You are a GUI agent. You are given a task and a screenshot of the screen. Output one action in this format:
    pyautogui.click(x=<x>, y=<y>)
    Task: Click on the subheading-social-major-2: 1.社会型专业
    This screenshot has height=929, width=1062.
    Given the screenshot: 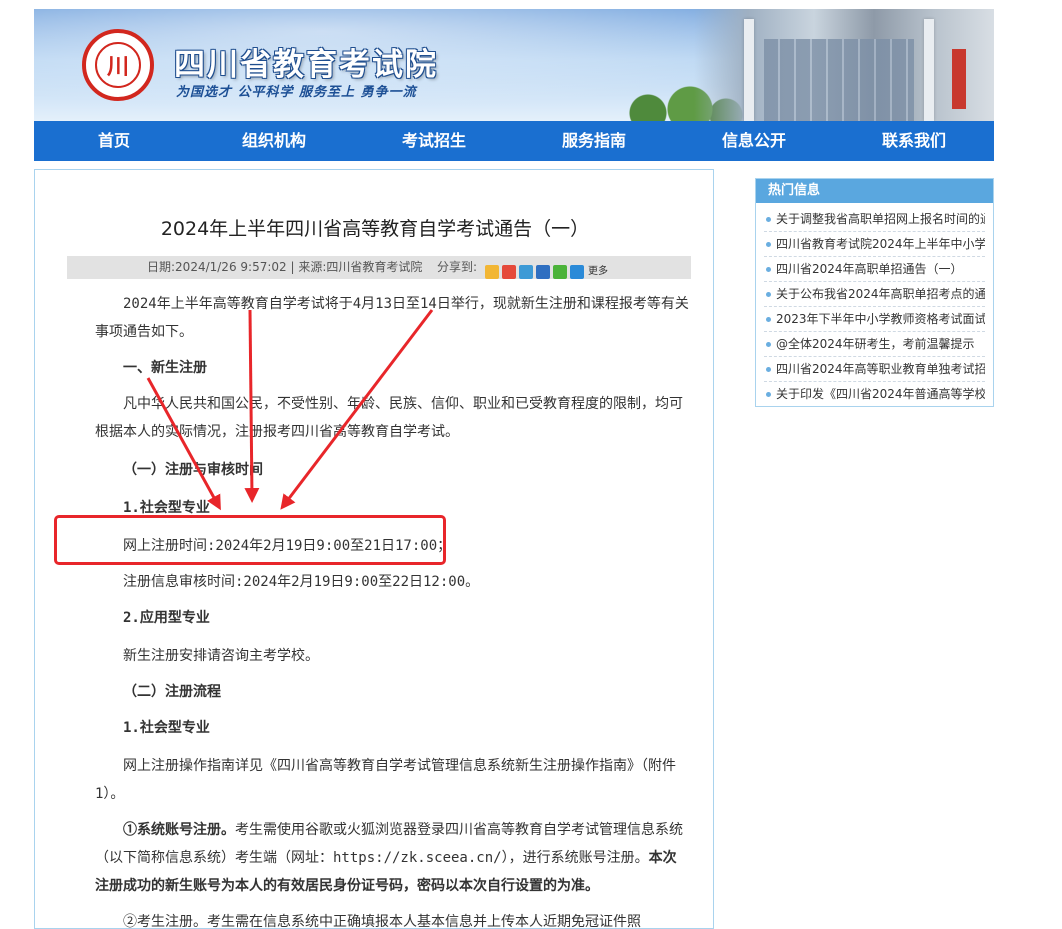 What is the action you would take?
    pyautogui.click(x=166, y=728)
    